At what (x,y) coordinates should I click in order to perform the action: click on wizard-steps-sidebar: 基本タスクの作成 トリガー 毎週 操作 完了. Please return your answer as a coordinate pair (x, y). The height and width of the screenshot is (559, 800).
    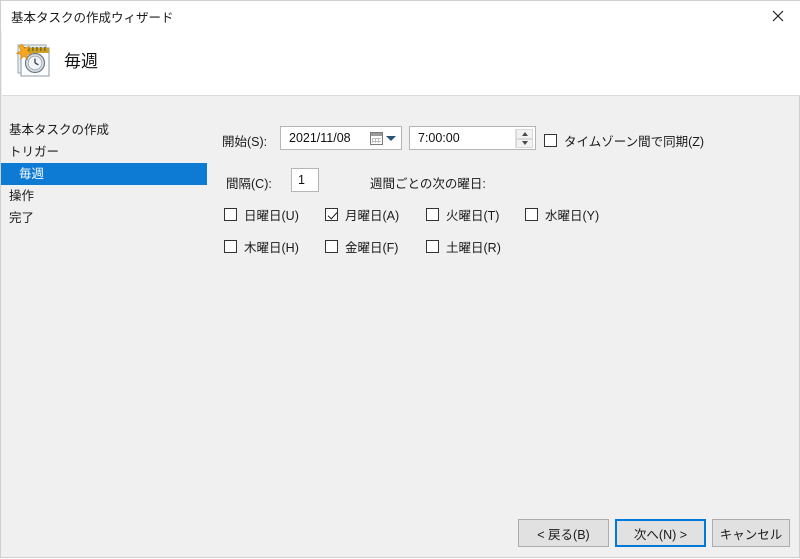
    Looking at the image, I should click on (104, 174).